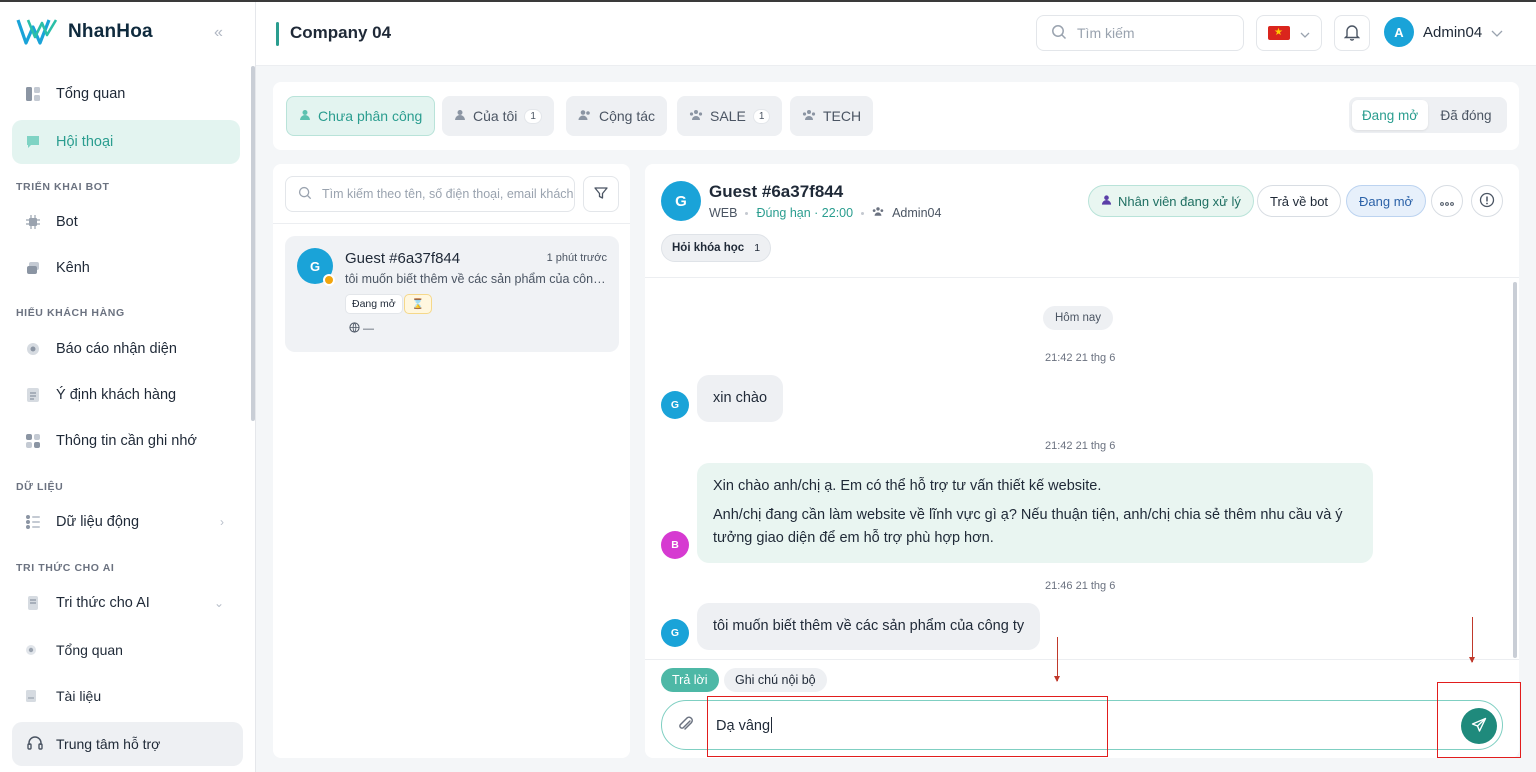  What do you see at coordinates (757, 248) in the screenshot?
I see `tag-count: 1` at bounding box center [757, 248].